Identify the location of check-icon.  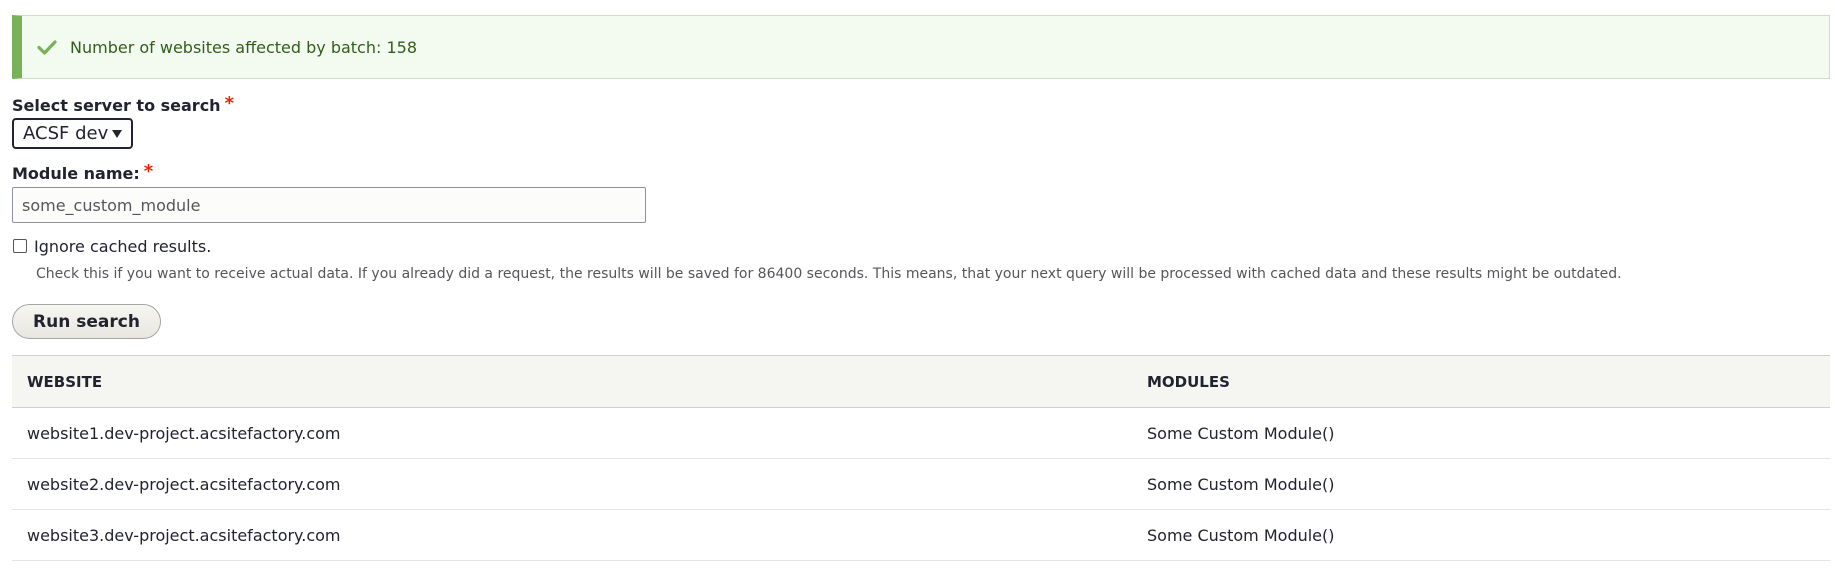
(47, 47).